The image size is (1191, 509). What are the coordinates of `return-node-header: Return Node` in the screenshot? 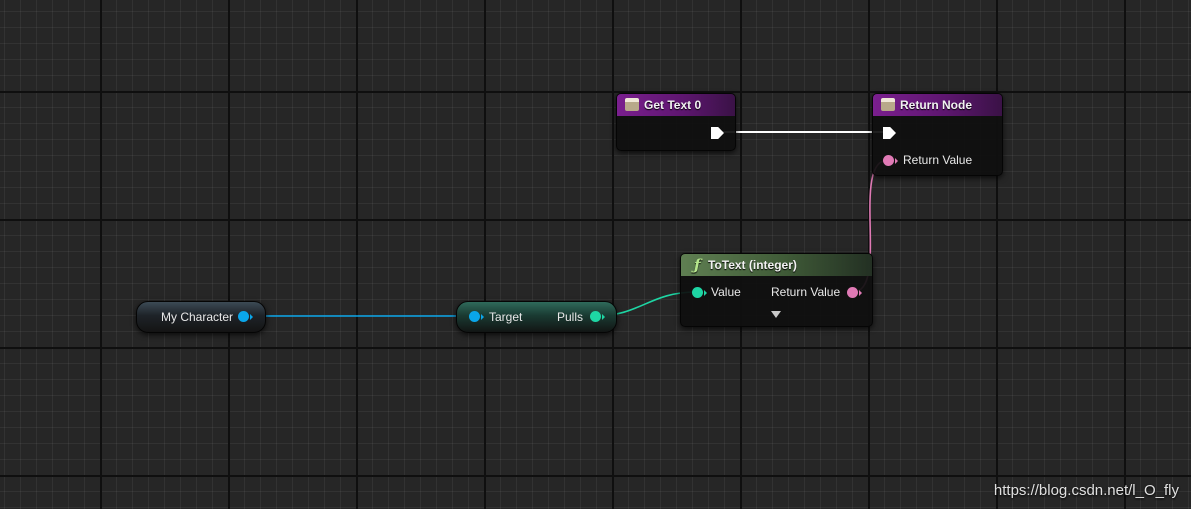 It's located at (937, 105).